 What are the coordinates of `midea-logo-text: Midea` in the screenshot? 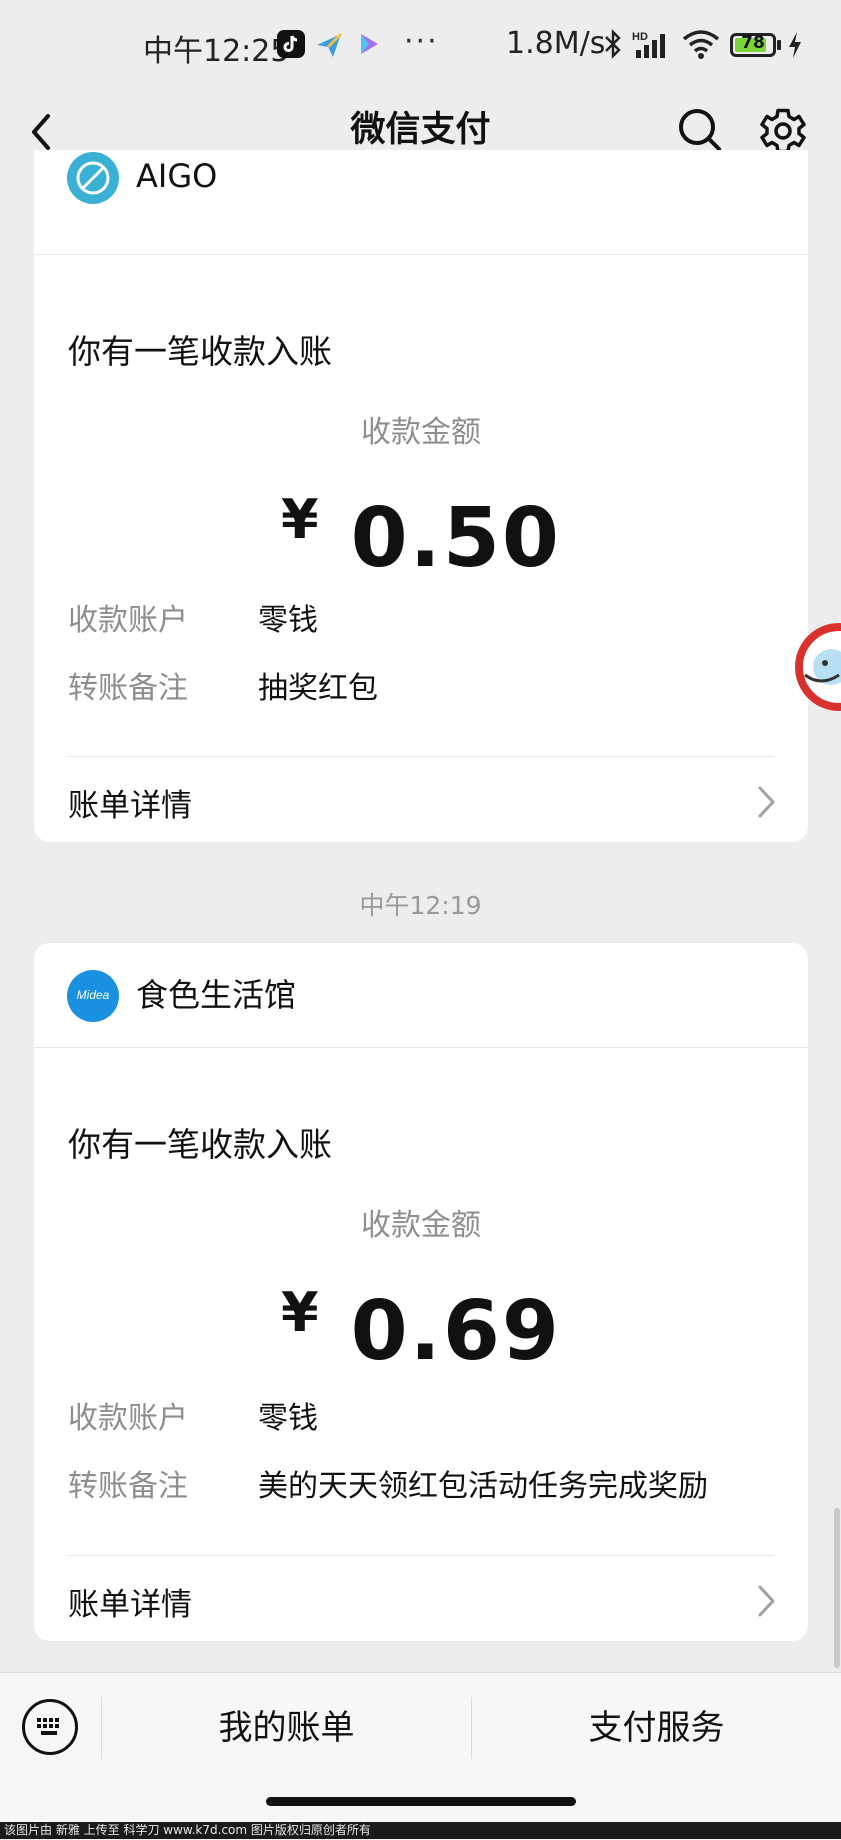 It's located at (93, 995).